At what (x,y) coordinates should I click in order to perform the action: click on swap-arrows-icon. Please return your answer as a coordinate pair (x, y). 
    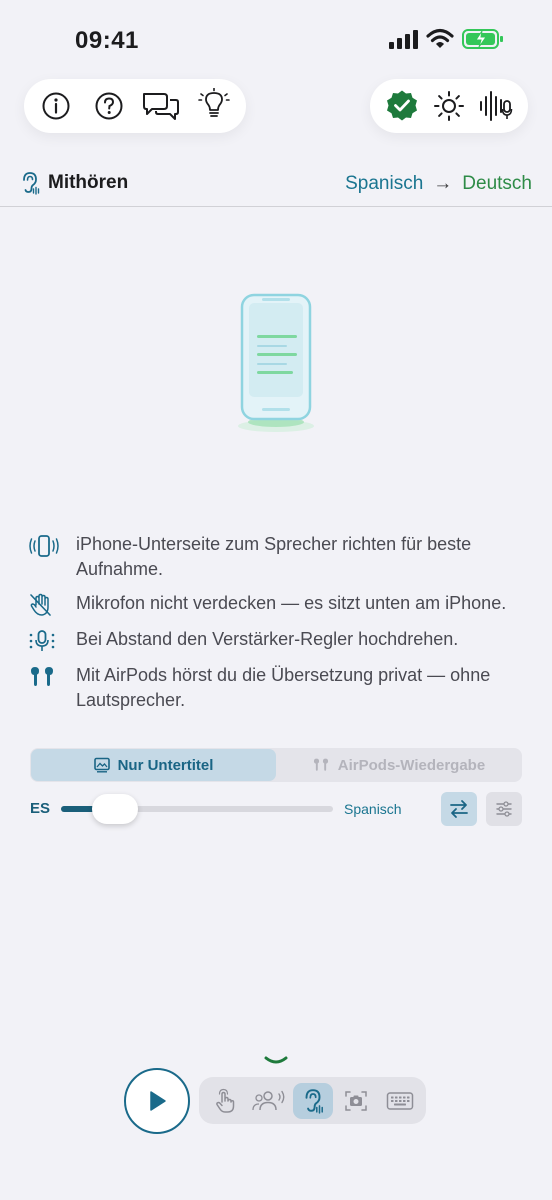
    Looking at the image, I should click on (459, 809).